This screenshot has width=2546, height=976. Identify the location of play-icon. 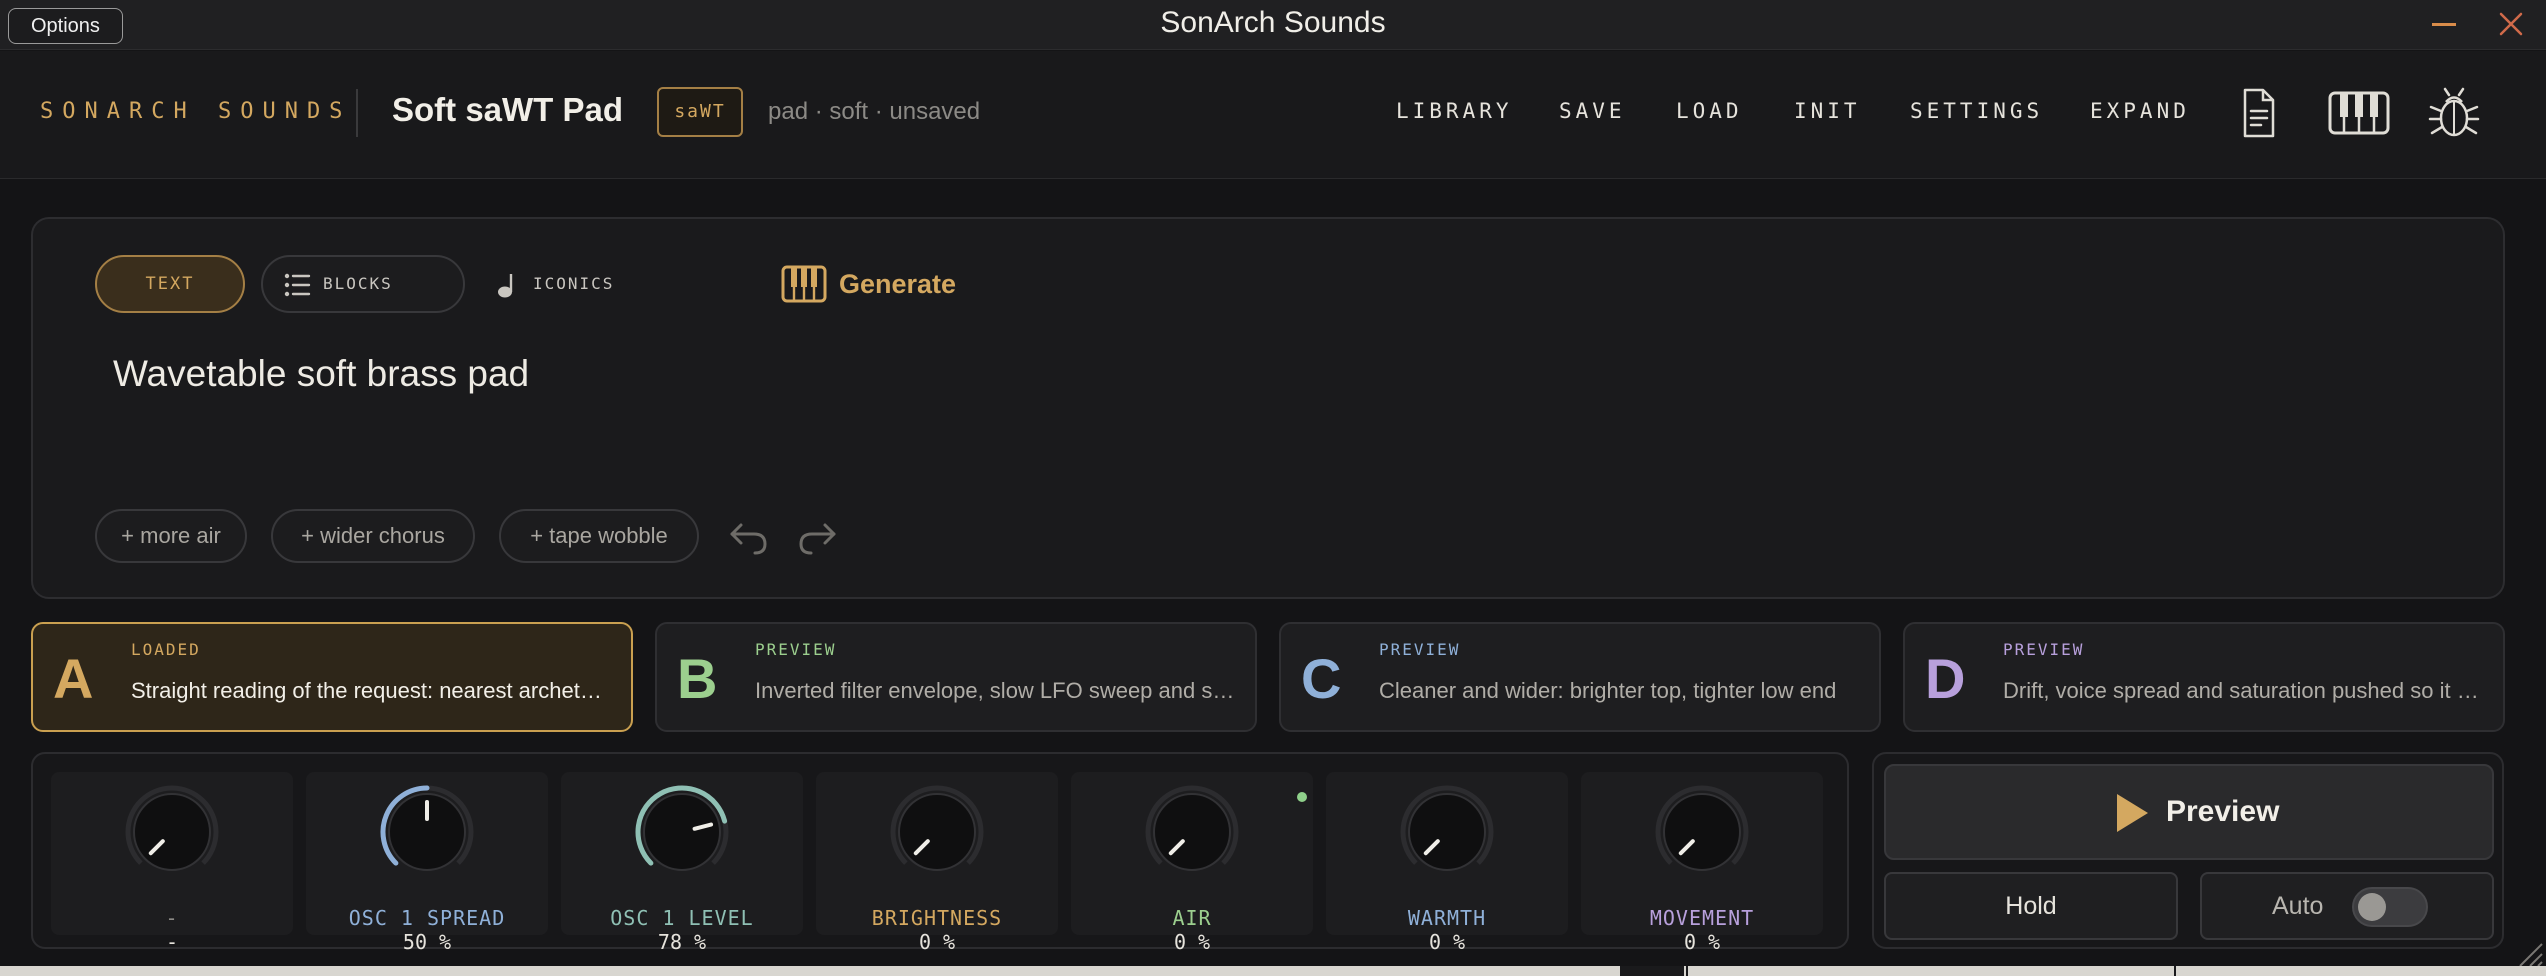
(2132, 813).